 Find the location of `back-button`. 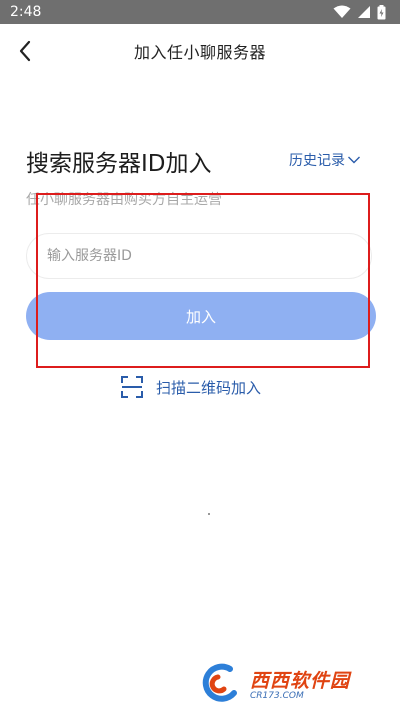

back-button is located at coordinates (25, 51).